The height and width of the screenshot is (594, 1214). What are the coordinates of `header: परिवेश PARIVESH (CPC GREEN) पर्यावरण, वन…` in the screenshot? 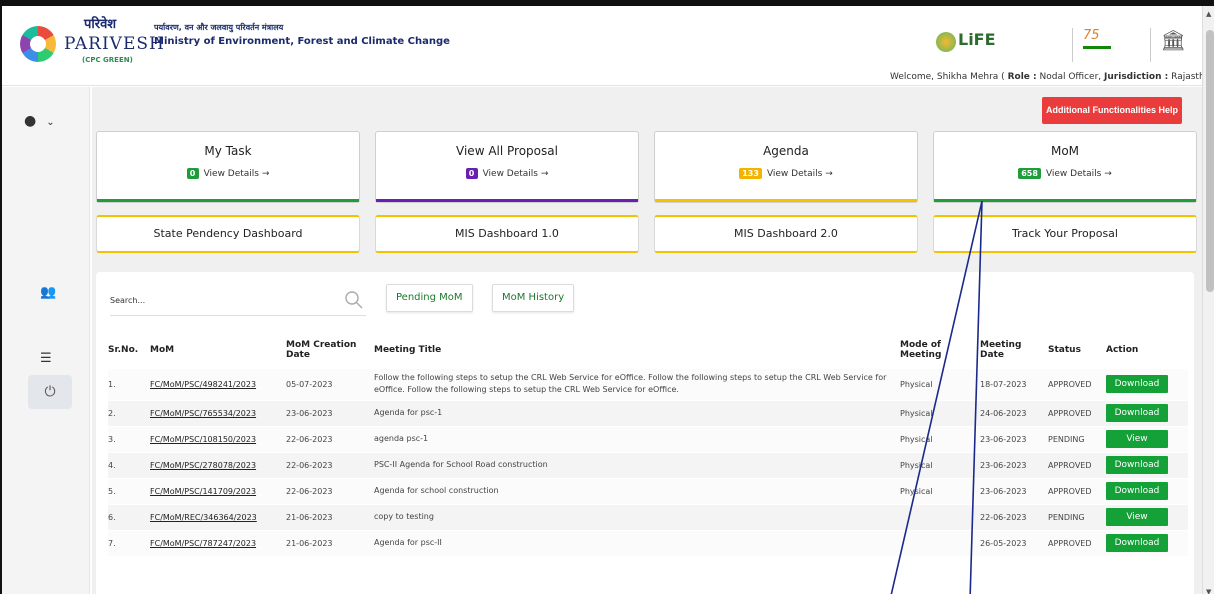 It's located at (608, 46).